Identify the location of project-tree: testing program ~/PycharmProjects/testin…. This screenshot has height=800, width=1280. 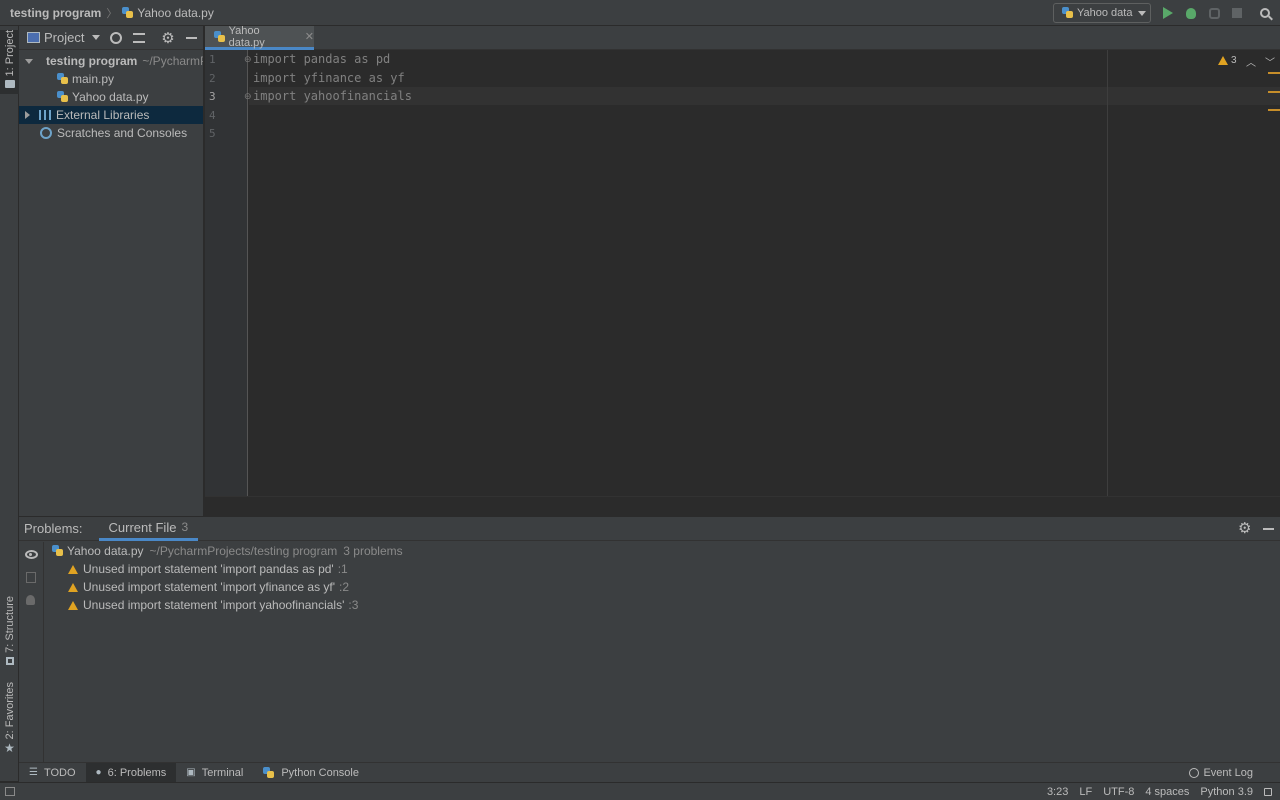
(111, 96).